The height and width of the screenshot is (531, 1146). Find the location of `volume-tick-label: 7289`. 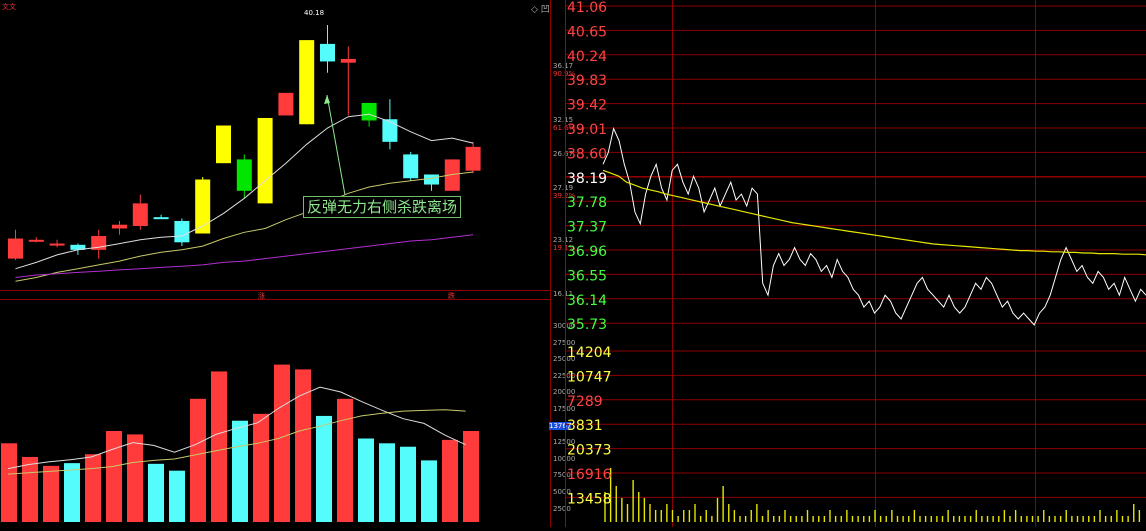

volume-tick-label: 7289 is located at coordinates (585, 402).